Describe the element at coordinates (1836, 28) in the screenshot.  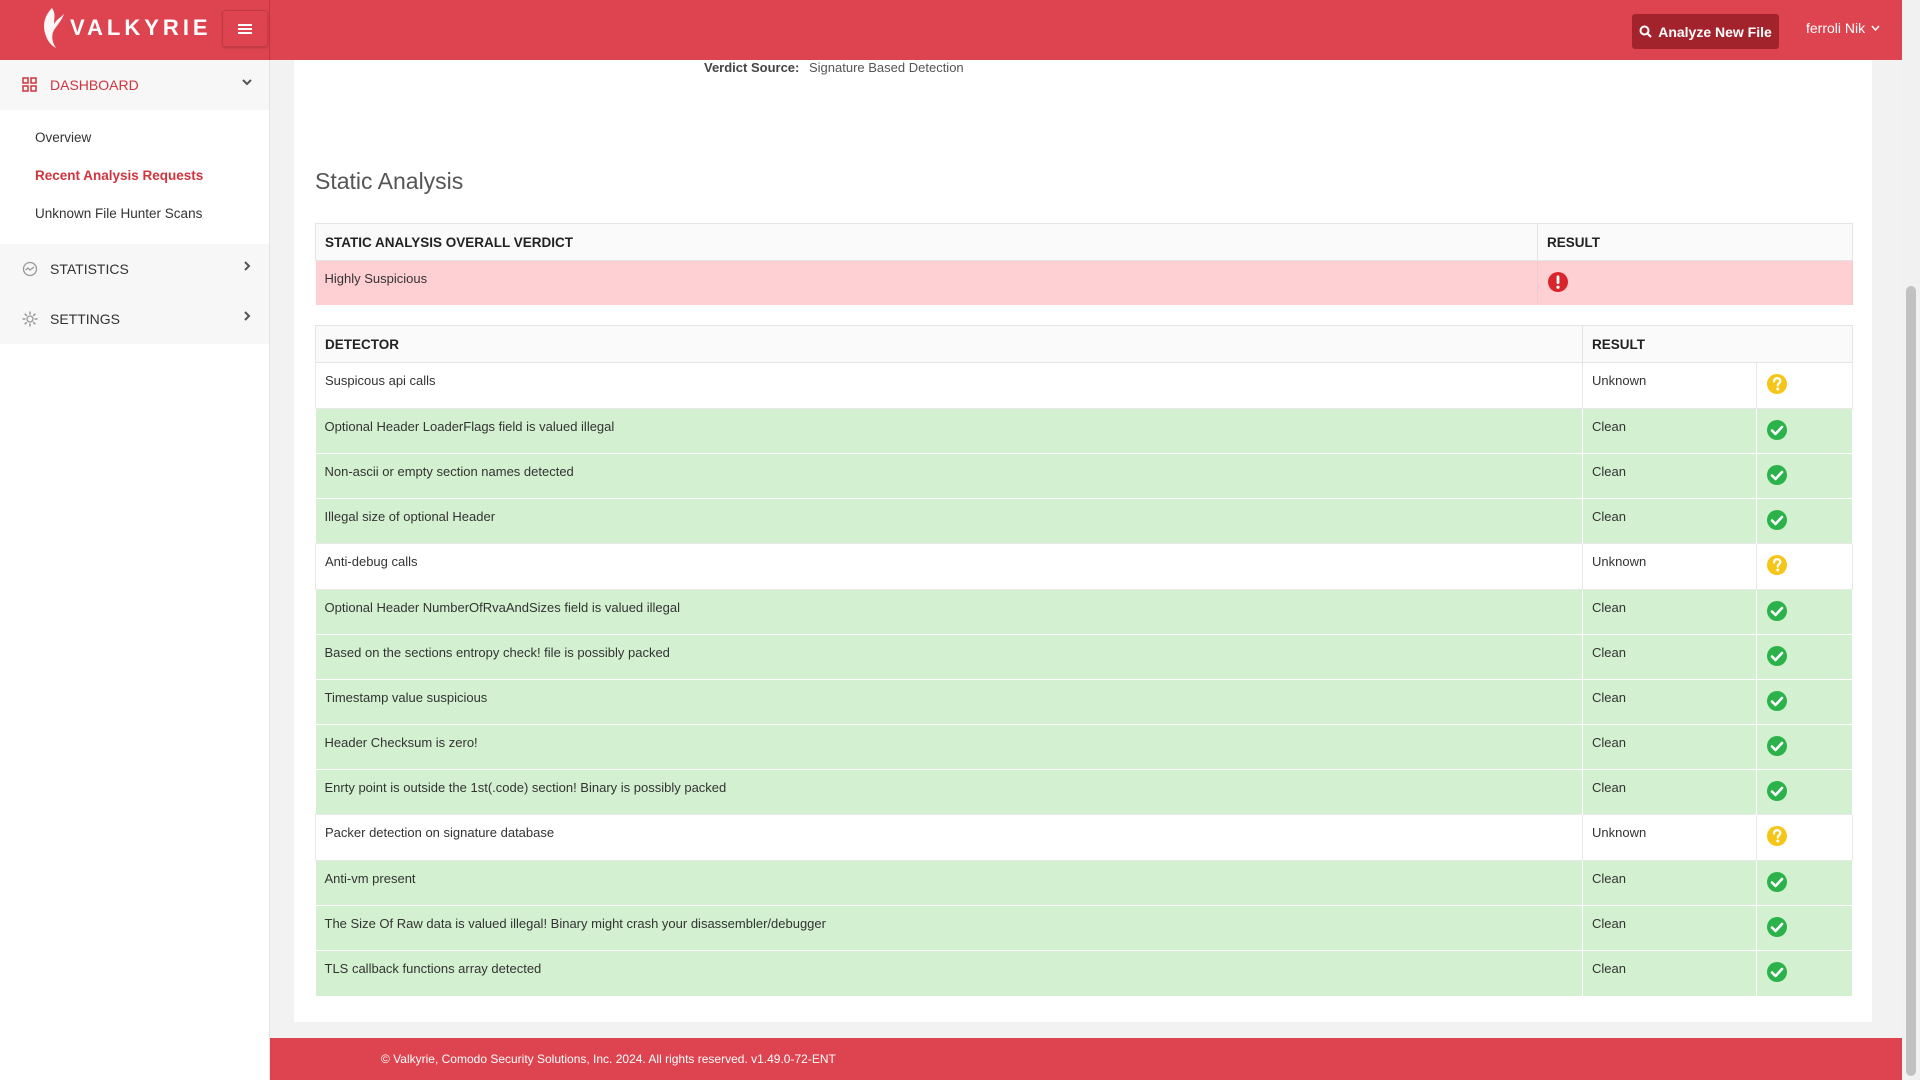
I see `user-name: ferroli Nik` at that location.